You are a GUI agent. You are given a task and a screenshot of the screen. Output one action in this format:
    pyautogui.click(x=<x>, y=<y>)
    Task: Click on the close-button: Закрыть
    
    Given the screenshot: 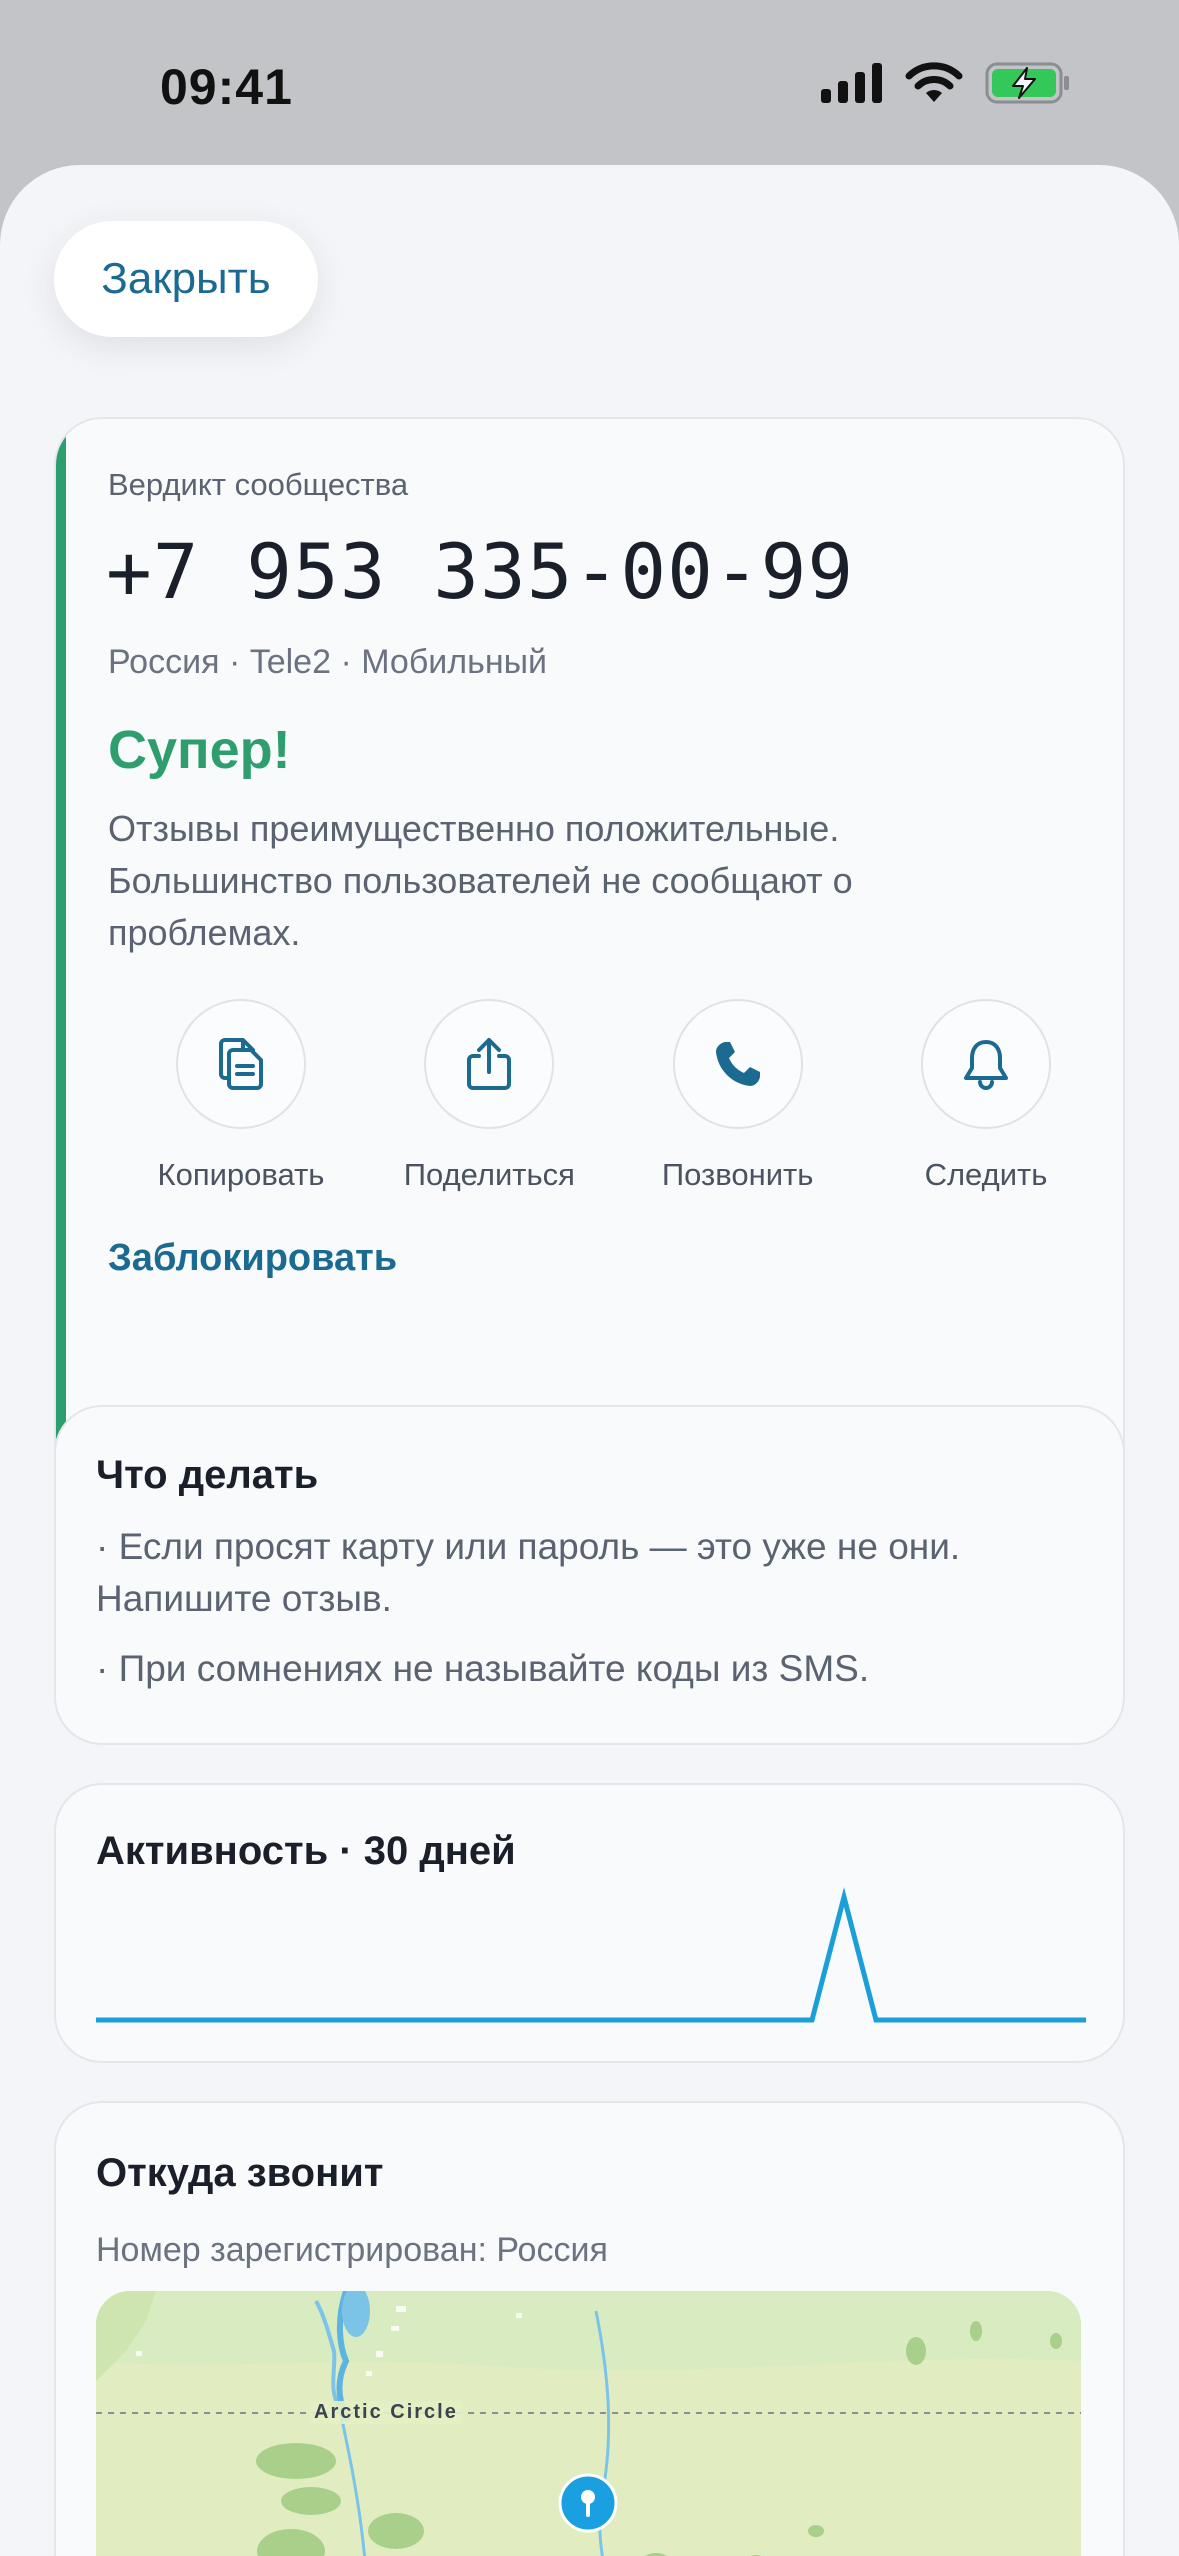 What is the action you would take?
    pyautogui.click(x=186, y=279)
    